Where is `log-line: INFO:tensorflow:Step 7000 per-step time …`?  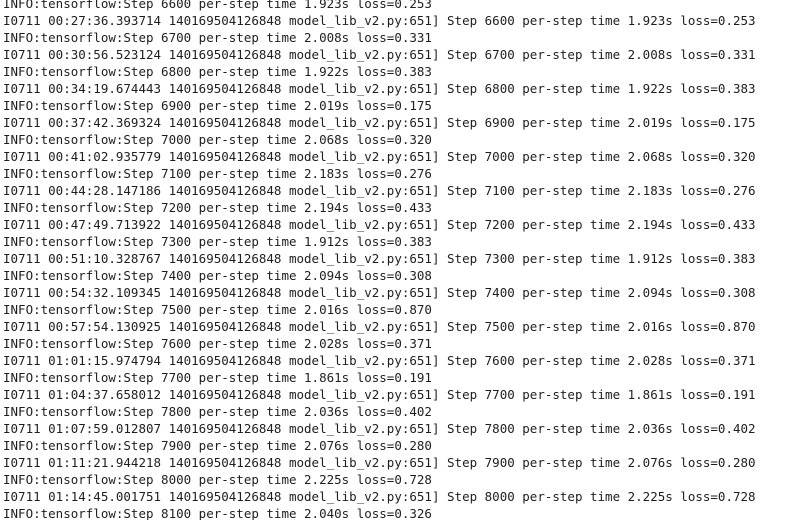
log-line: INFO:tensorflow:Step 7000 per-step time … is located at coordinates (217, 139).